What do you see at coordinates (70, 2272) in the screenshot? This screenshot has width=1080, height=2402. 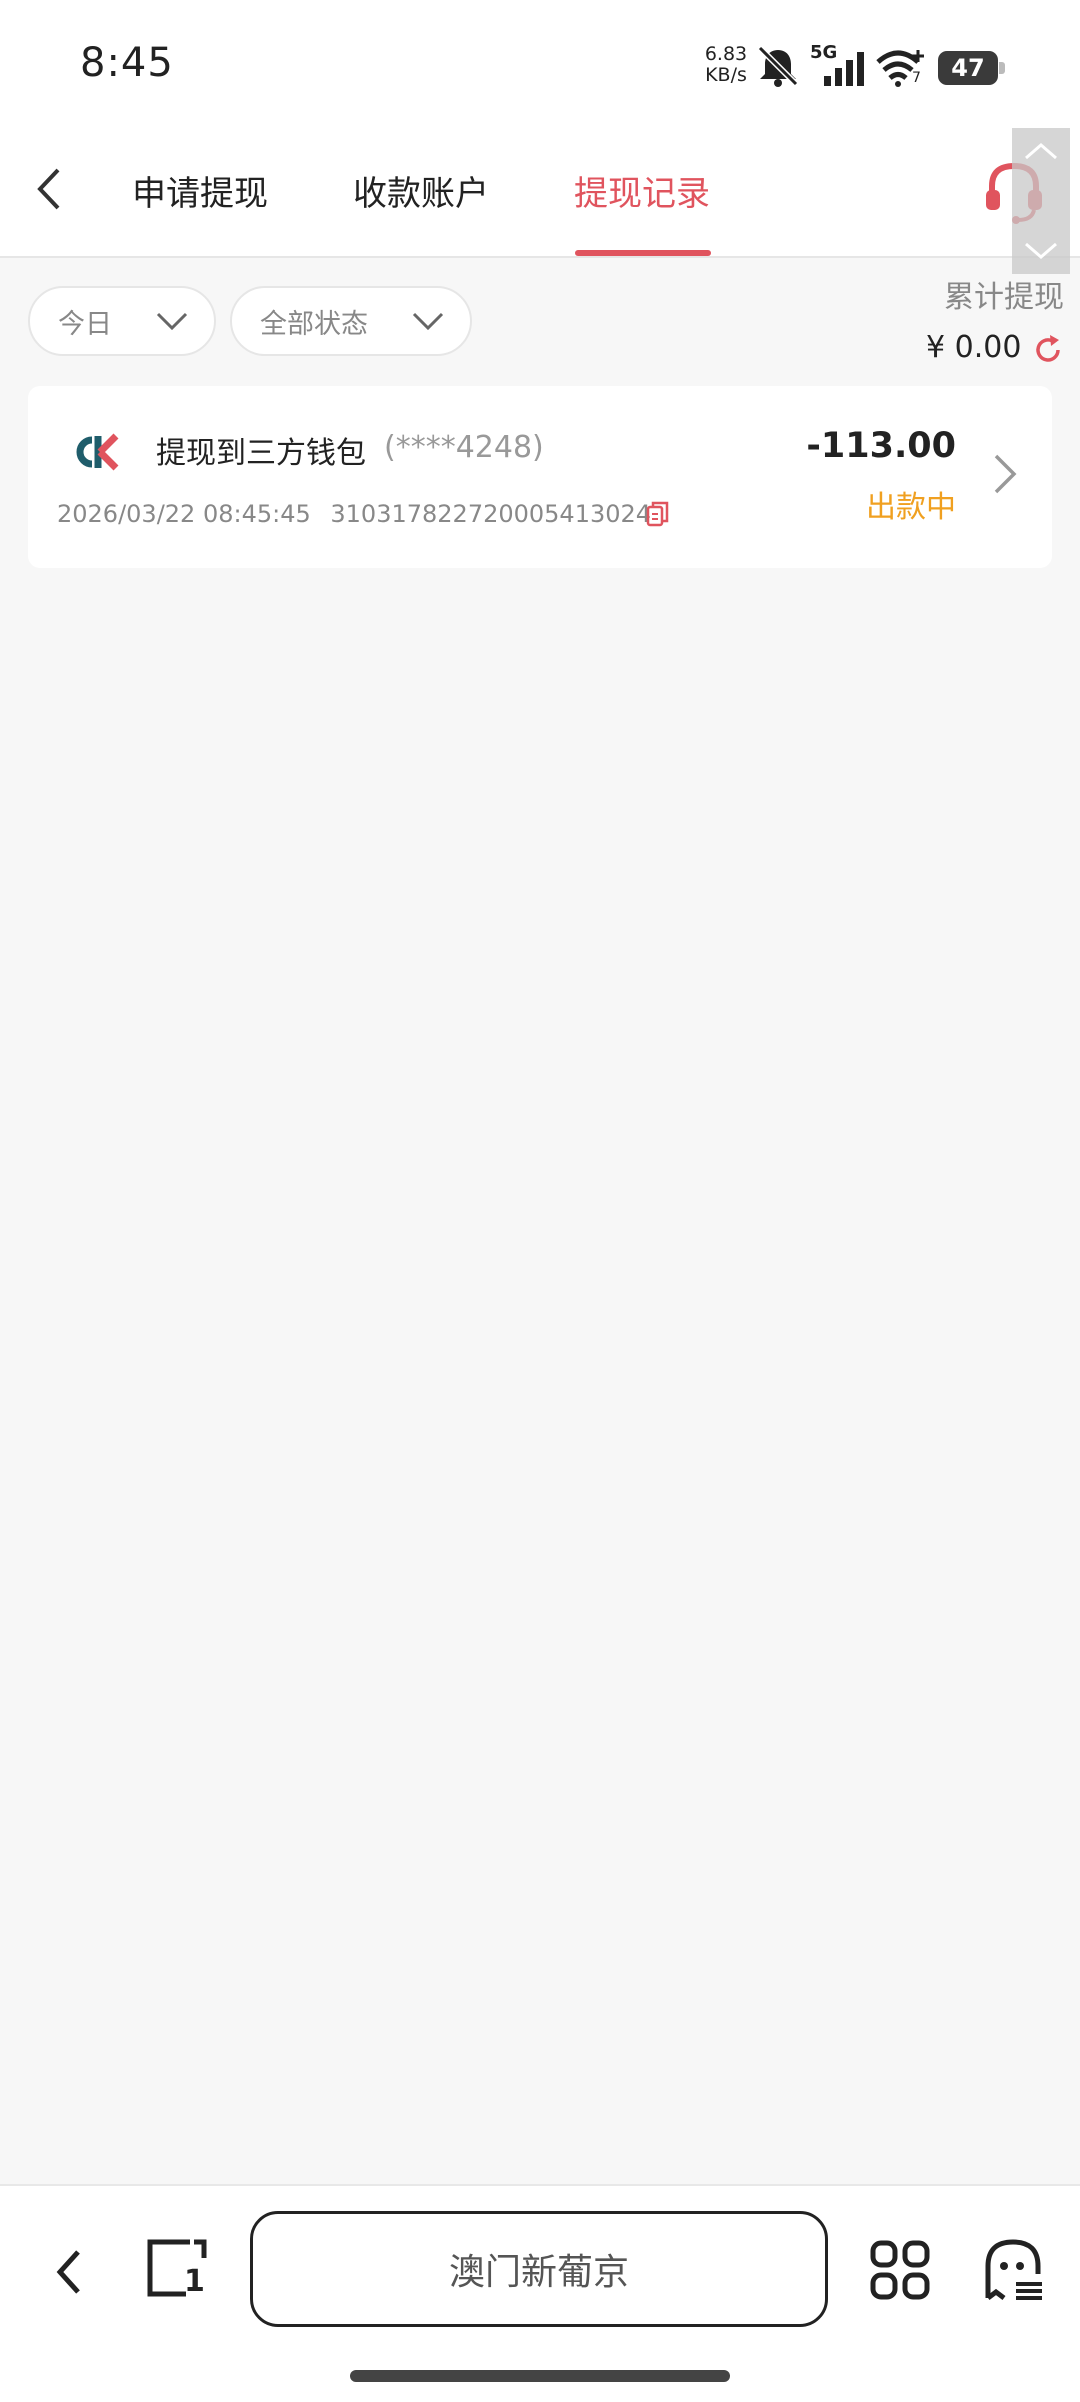 I see `browser-back-icon` at bounding box center [70, 2272].